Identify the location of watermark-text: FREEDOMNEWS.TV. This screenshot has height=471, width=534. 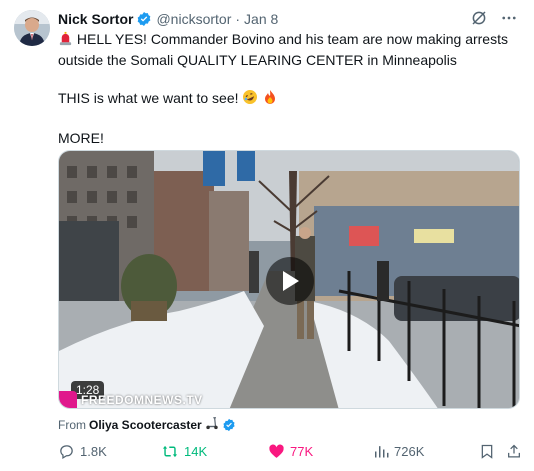
(142, 400).